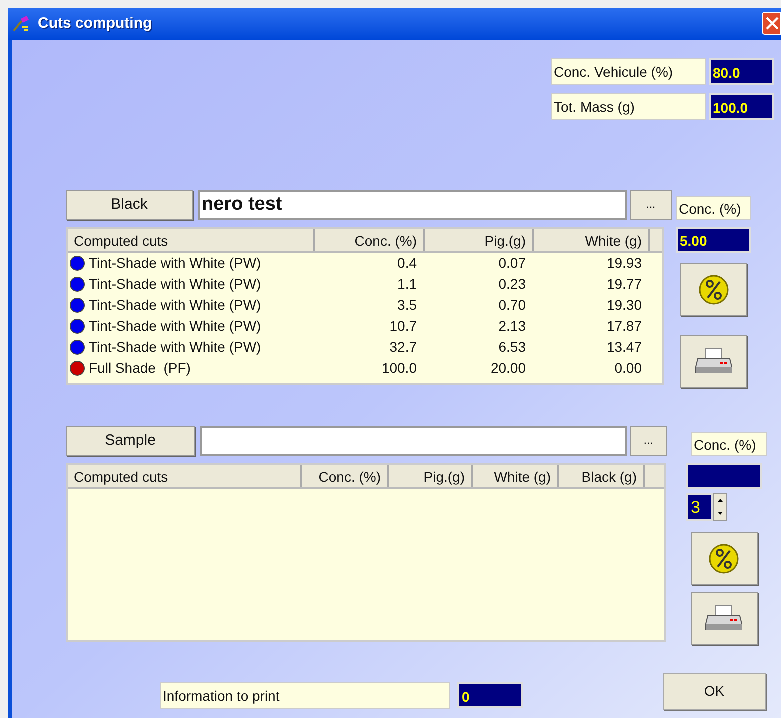  I want to click on table-cell-text: 0.4, so click(407, 263).